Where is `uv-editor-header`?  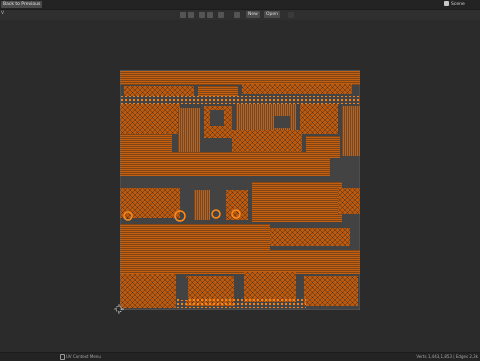
uv-editor-header is located at coordinates (240, 15).